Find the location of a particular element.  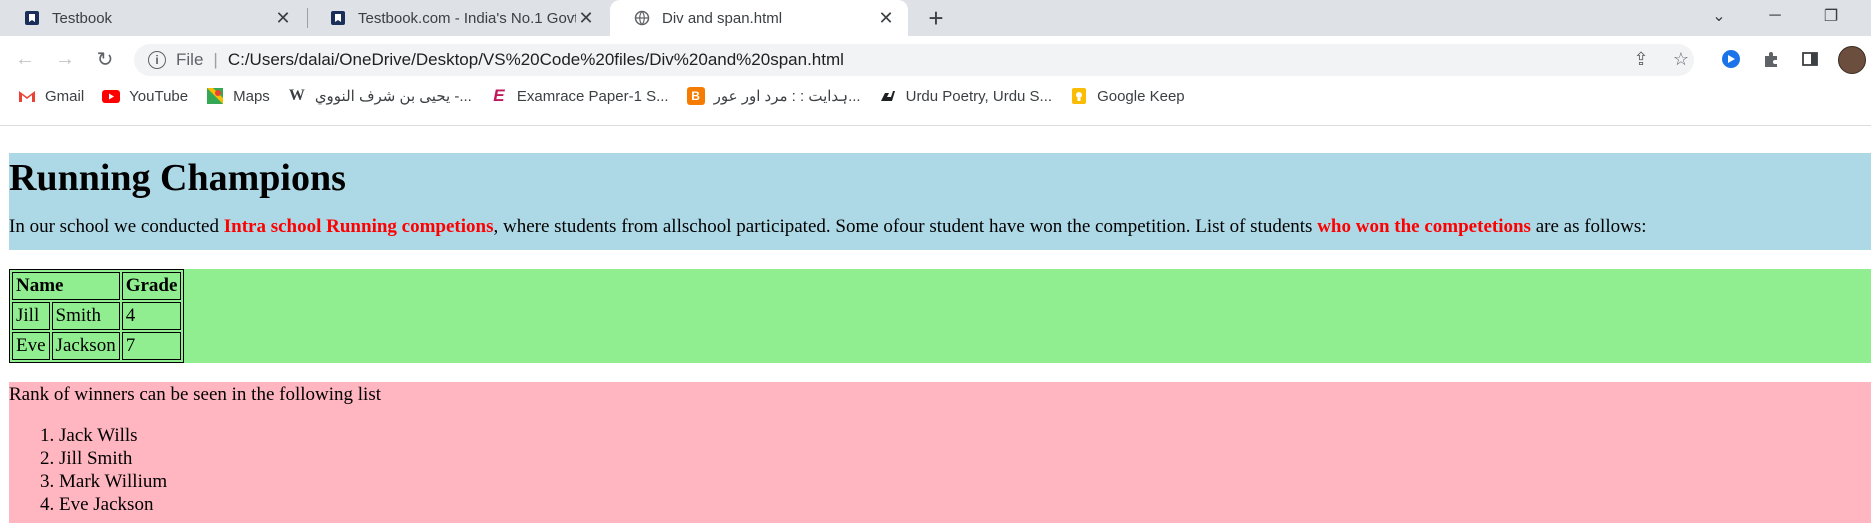

table-header-row: Name Grade is located at coordinates (97, 286).